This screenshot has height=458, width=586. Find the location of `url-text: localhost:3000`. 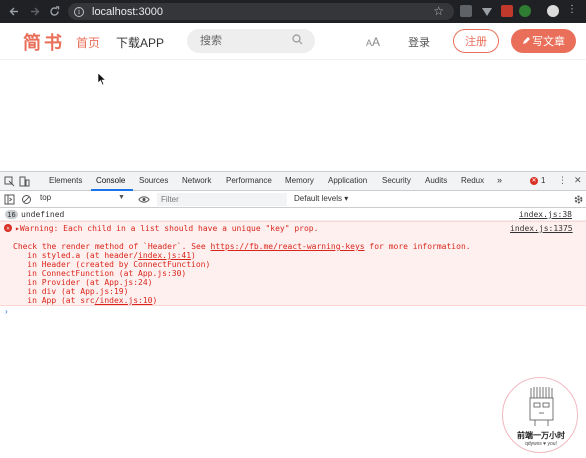

url-text: localhost:3000 is located at coordinates (127, 12).